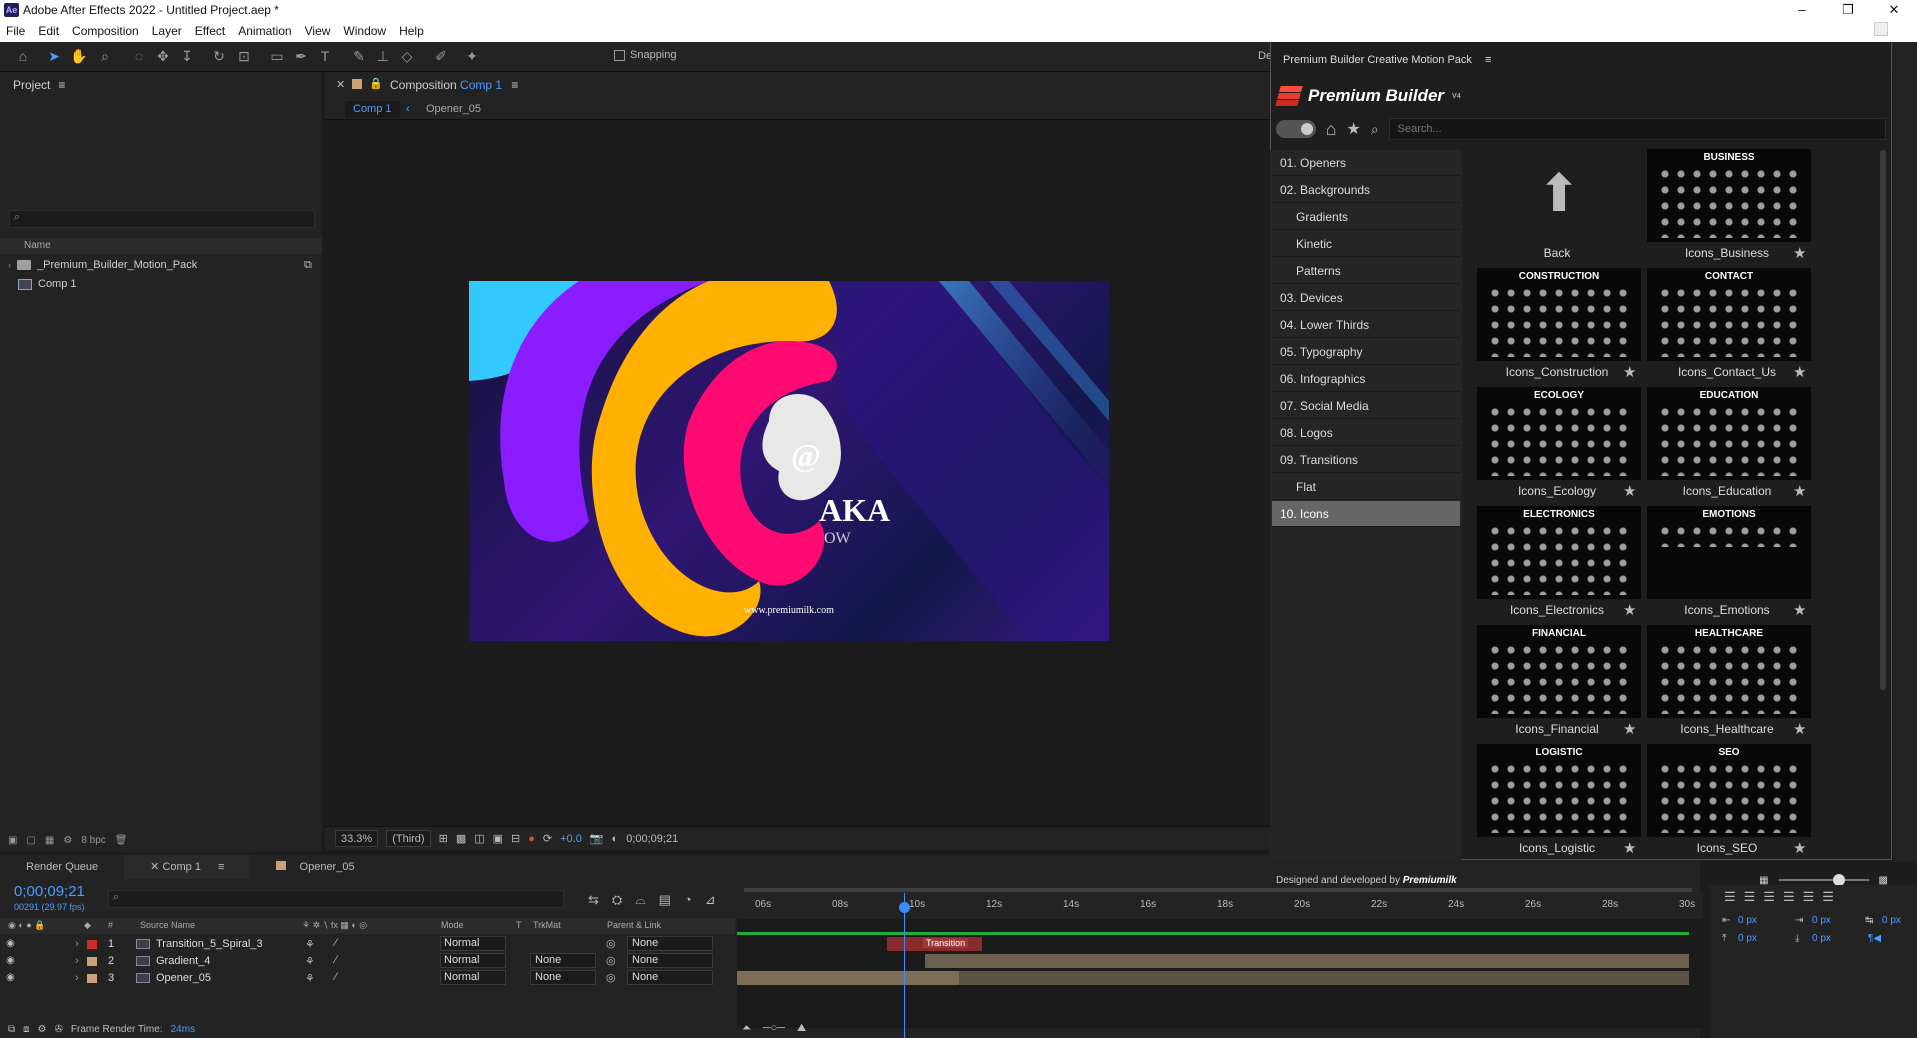 This screenshot has width=1917, height=1038. Describe the element at coordinates (105, 56) in the screenshot. I see `zoom-tool-icon: ⌕` at that location.